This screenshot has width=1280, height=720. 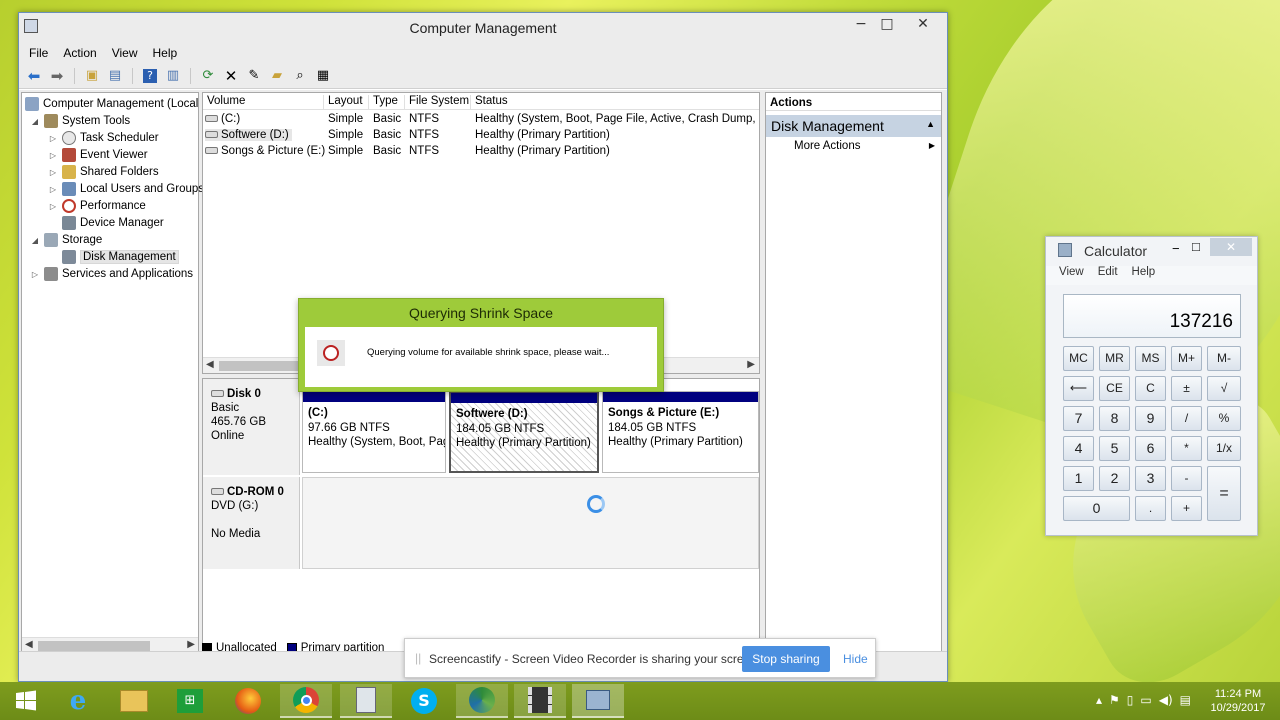 I want to click on menu-help: Help, so click(x=165, y=53).